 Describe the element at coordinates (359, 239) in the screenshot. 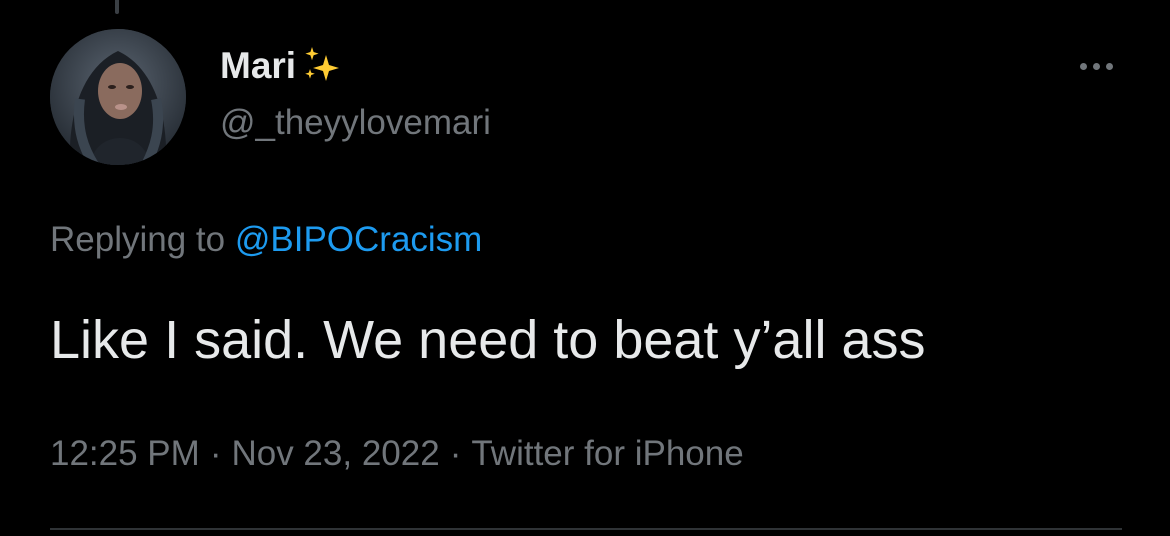

I see `replying-to-mention-link: @BIPOCracism` at that location.